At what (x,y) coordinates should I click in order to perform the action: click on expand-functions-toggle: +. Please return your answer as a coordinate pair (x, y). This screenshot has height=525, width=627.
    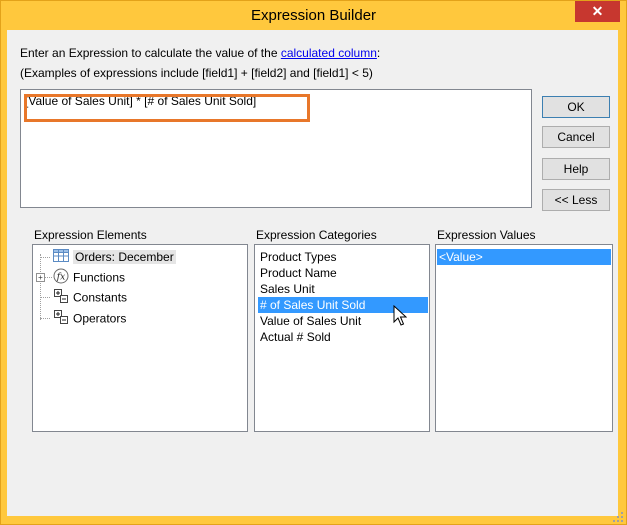
    Looking at the image, I should click on (40, 277).